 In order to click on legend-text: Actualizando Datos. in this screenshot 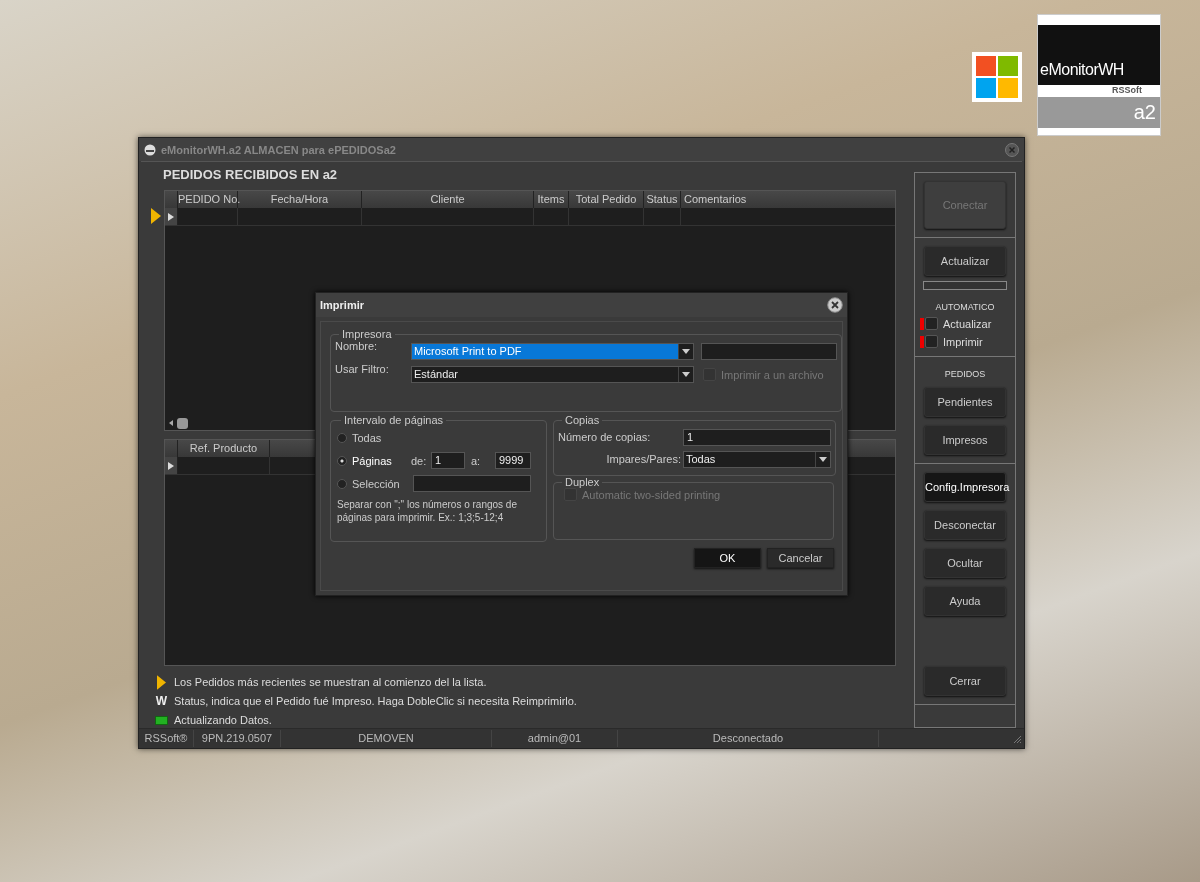, I will do `click(223, 720)`.